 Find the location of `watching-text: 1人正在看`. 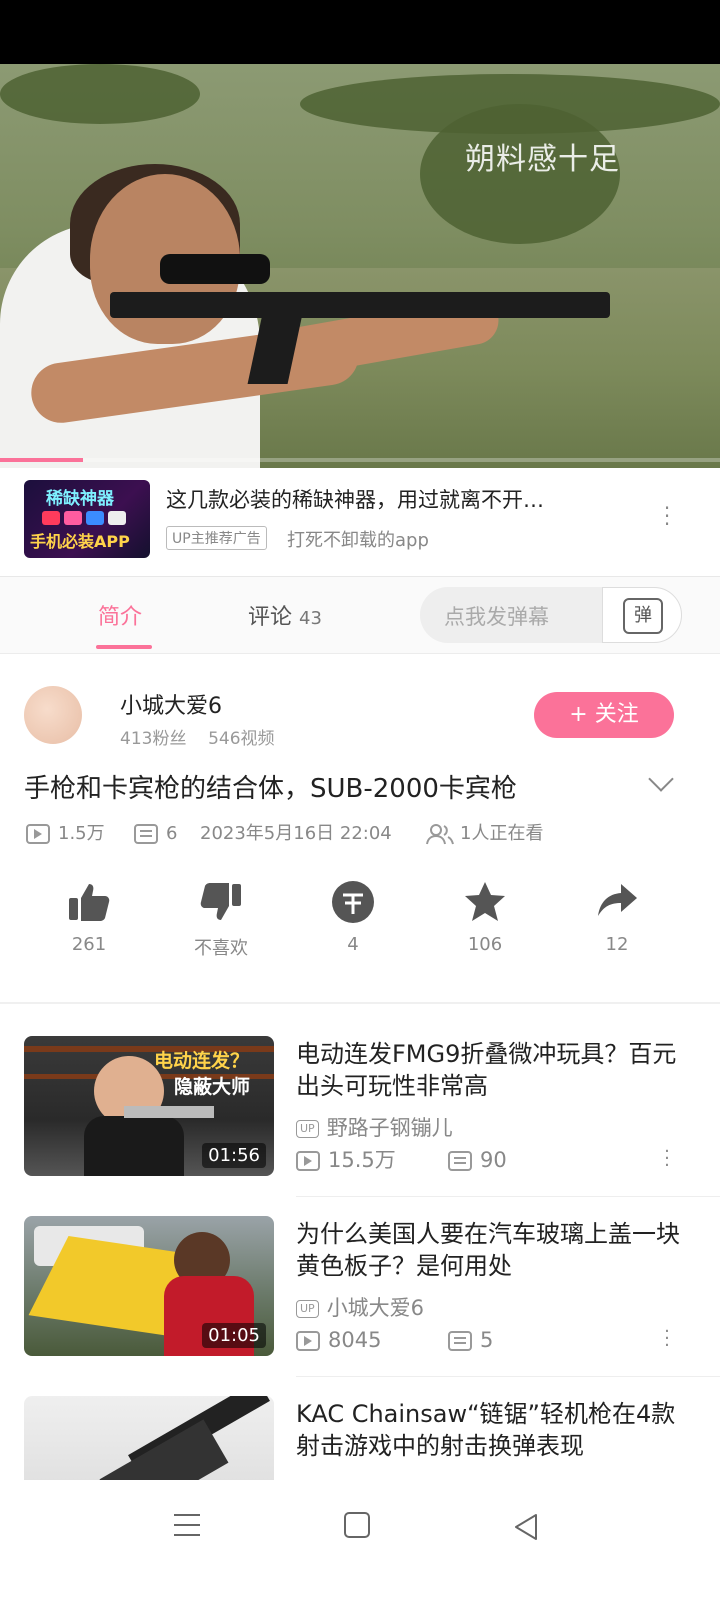

watching-text: 1人正在看 is located at coordinates (502, 833).